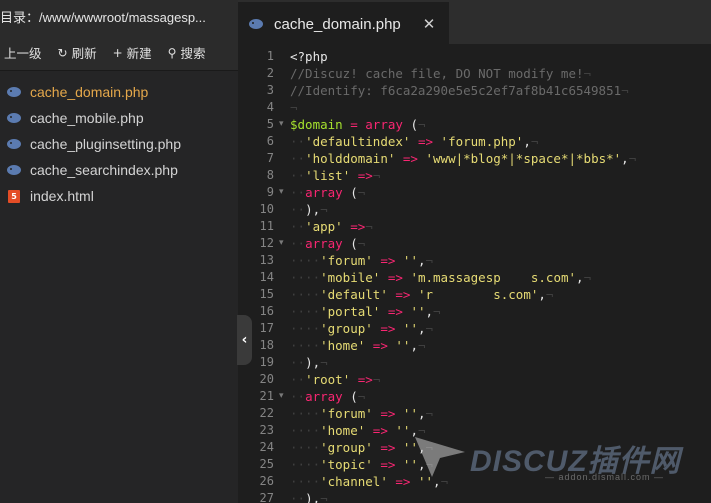 The height and width of the screenshot is (503, 711). Describe the element at coordinates (62, 196) in the screenshot. I see `file-name: index.html` at that location.